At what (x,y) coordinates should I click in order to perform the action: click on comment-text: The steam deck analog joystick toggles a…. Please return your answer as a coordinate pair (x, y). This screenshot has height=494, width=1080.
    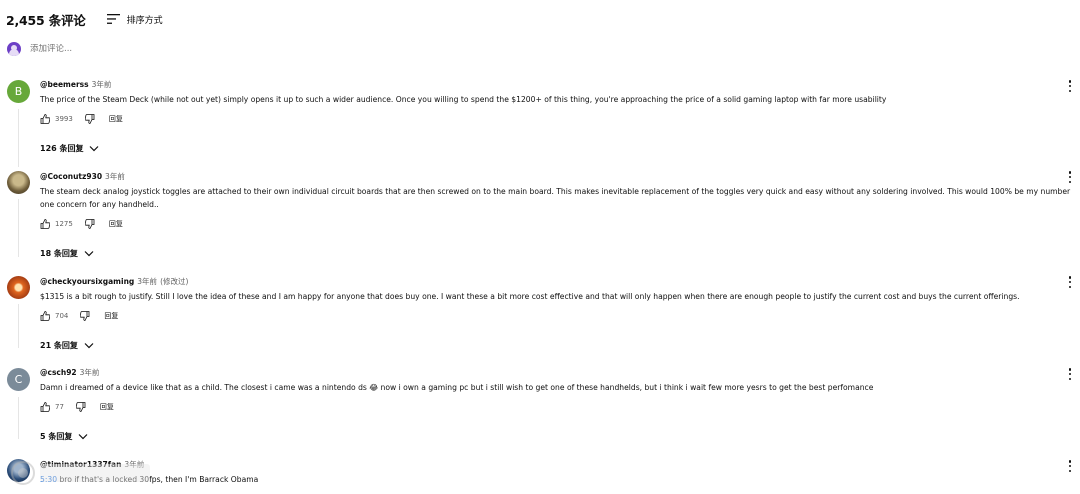
    Looking at the image, I should click on (555, 198).